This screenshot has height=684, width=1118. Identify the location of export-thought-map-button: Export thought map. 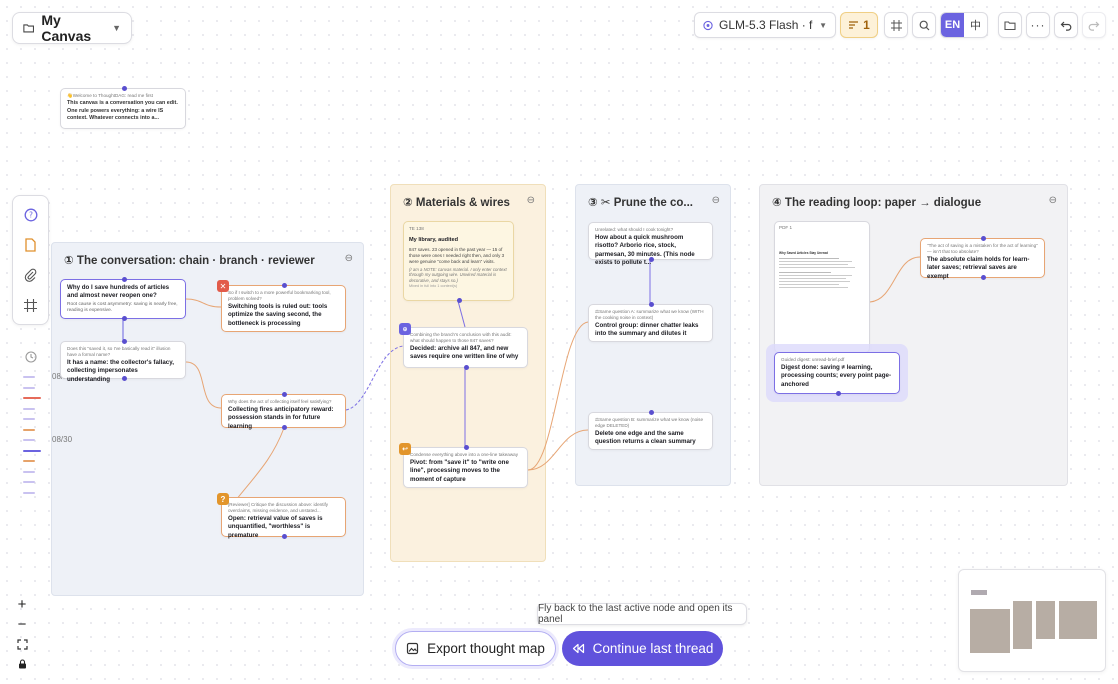
(475, 648).